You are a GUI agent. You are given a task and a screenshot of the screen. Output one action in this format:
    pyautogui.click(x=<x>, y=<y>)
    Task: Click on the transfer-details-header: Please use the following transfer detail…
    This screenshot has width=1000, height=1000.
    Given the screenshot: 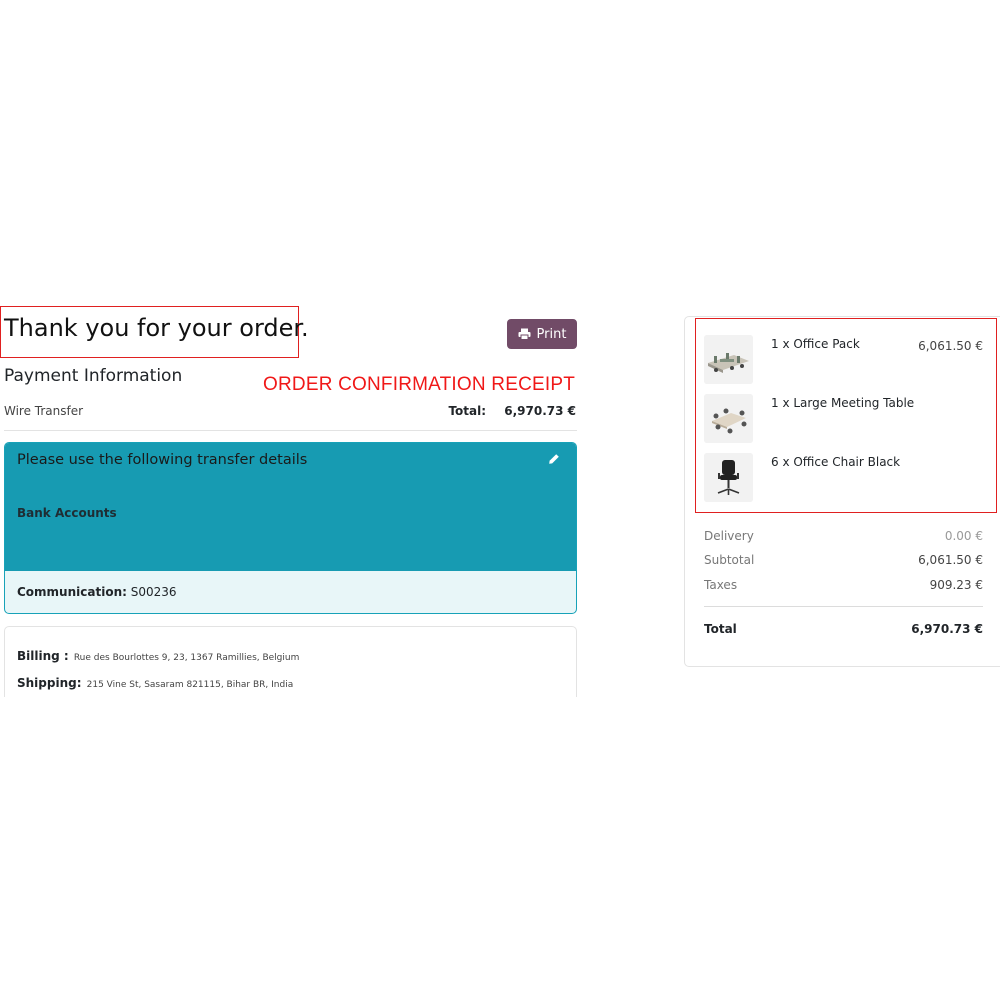 What is the action you would take?
    pyautogui.click(x=290, y=507)
    